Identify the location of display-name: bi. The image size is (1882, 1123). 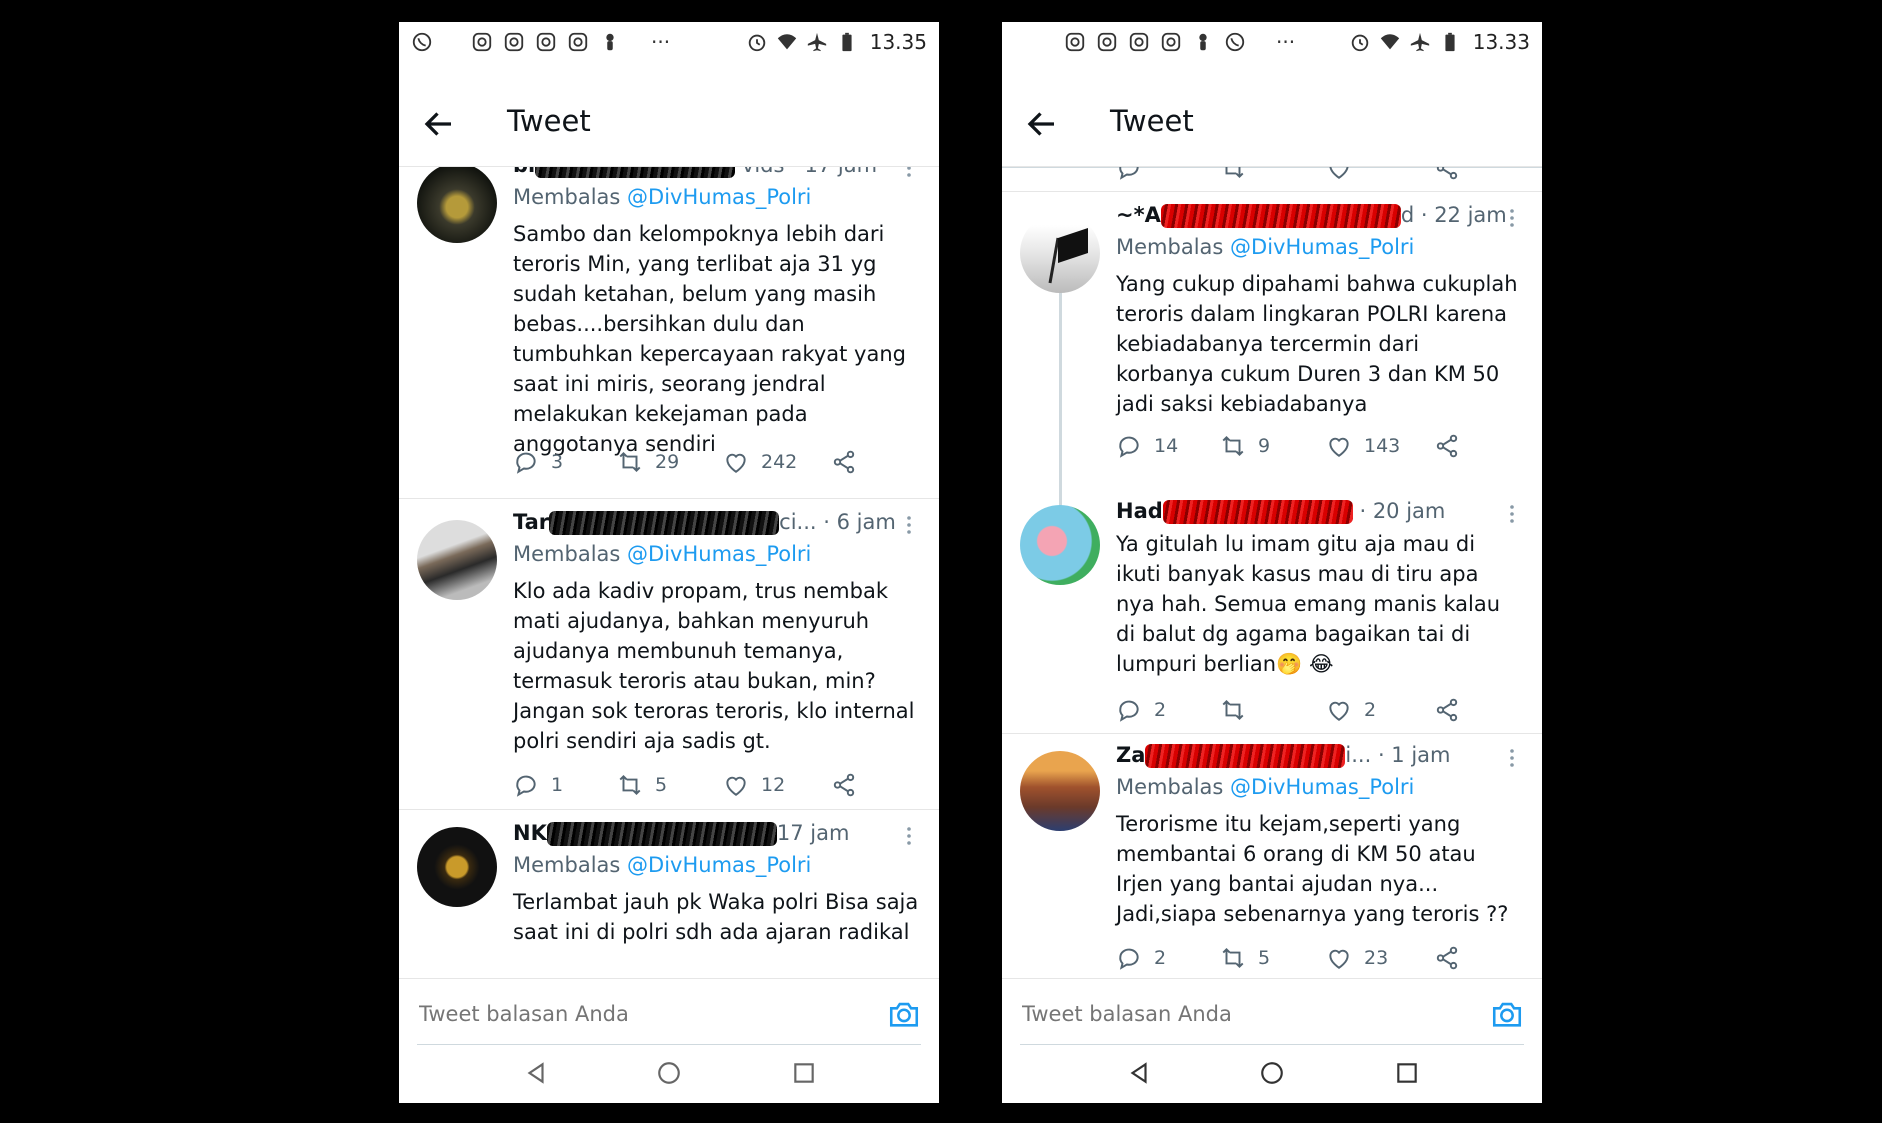
(524, 172).